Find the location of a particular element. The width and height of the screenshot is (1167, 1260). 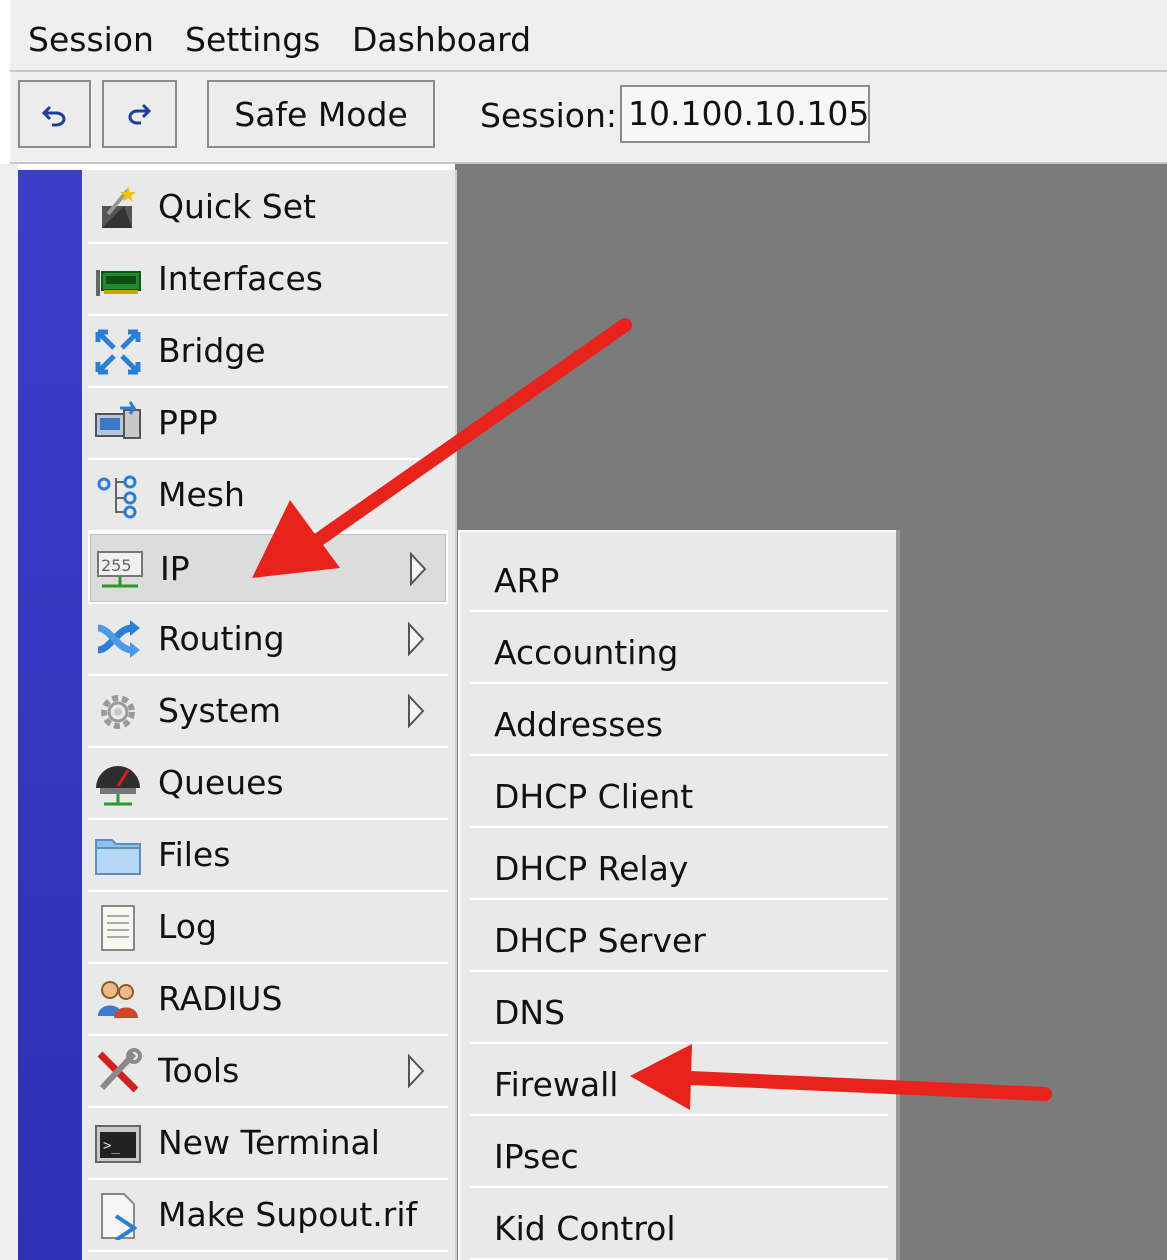

session-field: 10.100.10.105 is located at coordinates (745, 114).